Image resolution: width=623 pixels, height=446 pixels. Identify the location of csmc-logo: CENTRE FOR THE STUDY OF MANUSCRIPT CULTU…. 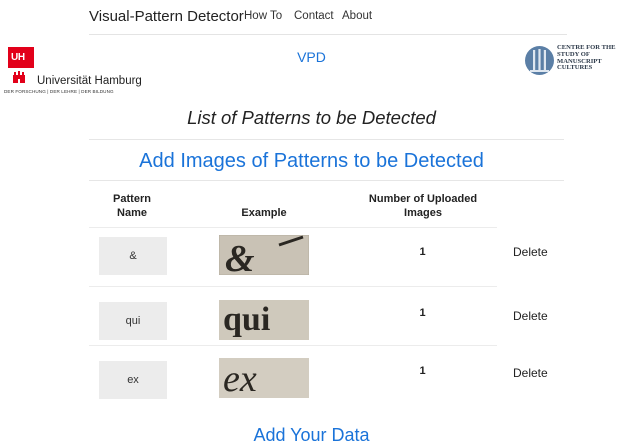
(574, 64).